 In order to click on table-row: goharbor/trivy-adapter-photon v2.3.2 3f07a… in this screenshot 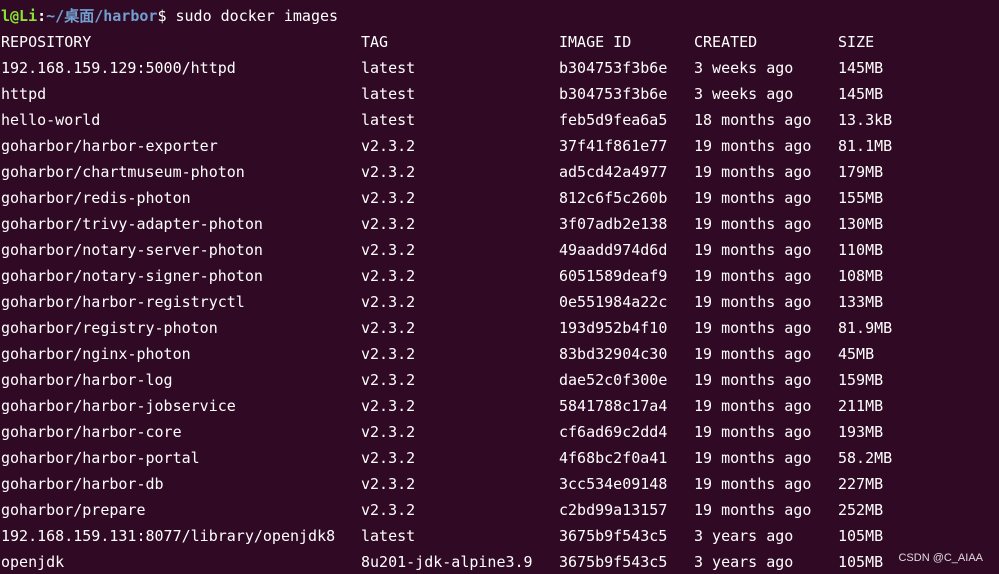, I will do `click(499, 224)`.